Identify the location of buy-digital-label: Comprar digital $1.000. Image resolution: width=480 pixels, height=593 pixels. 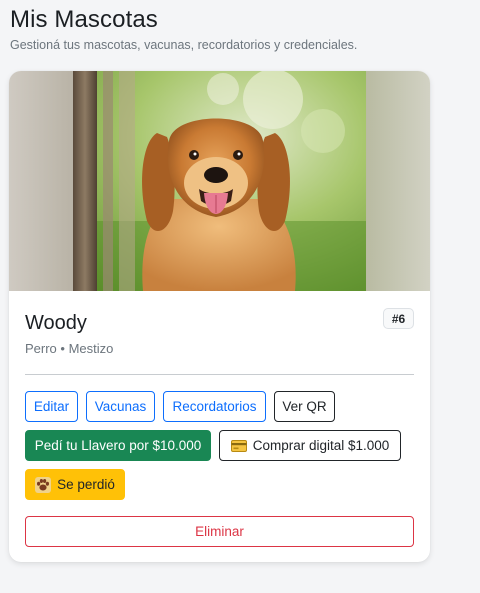
(321, 445).